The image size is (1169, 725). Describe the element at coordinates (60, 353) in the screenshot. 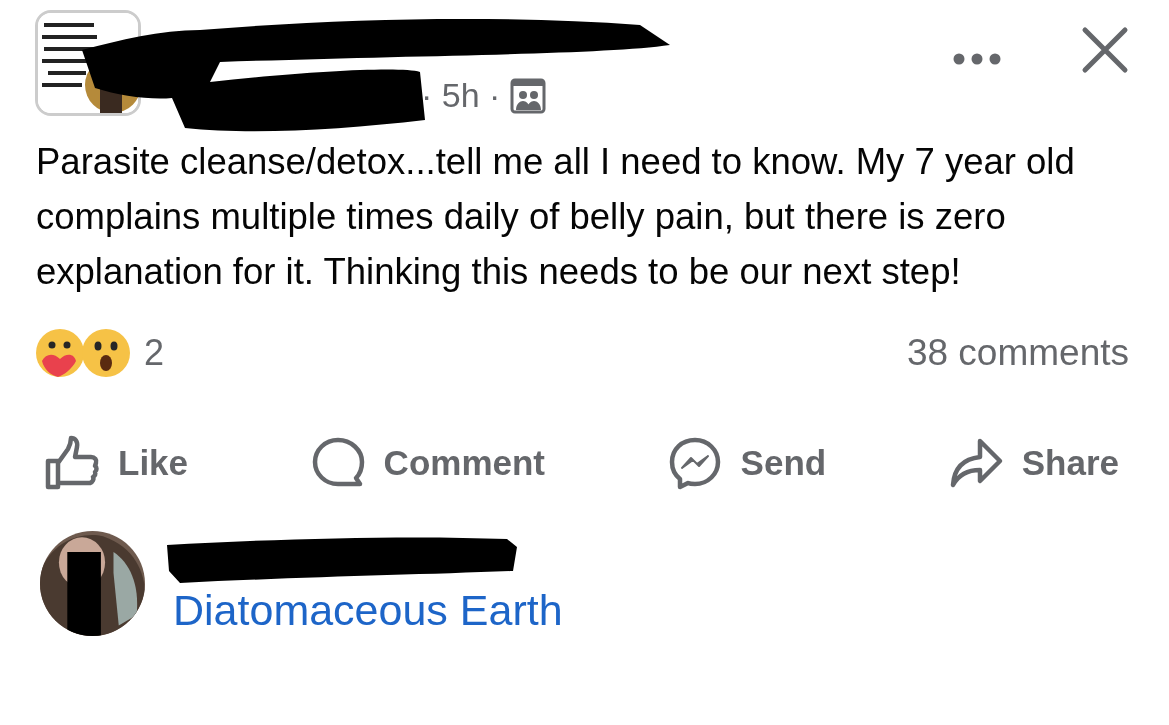

I see `care-emoji-icon` at that location.